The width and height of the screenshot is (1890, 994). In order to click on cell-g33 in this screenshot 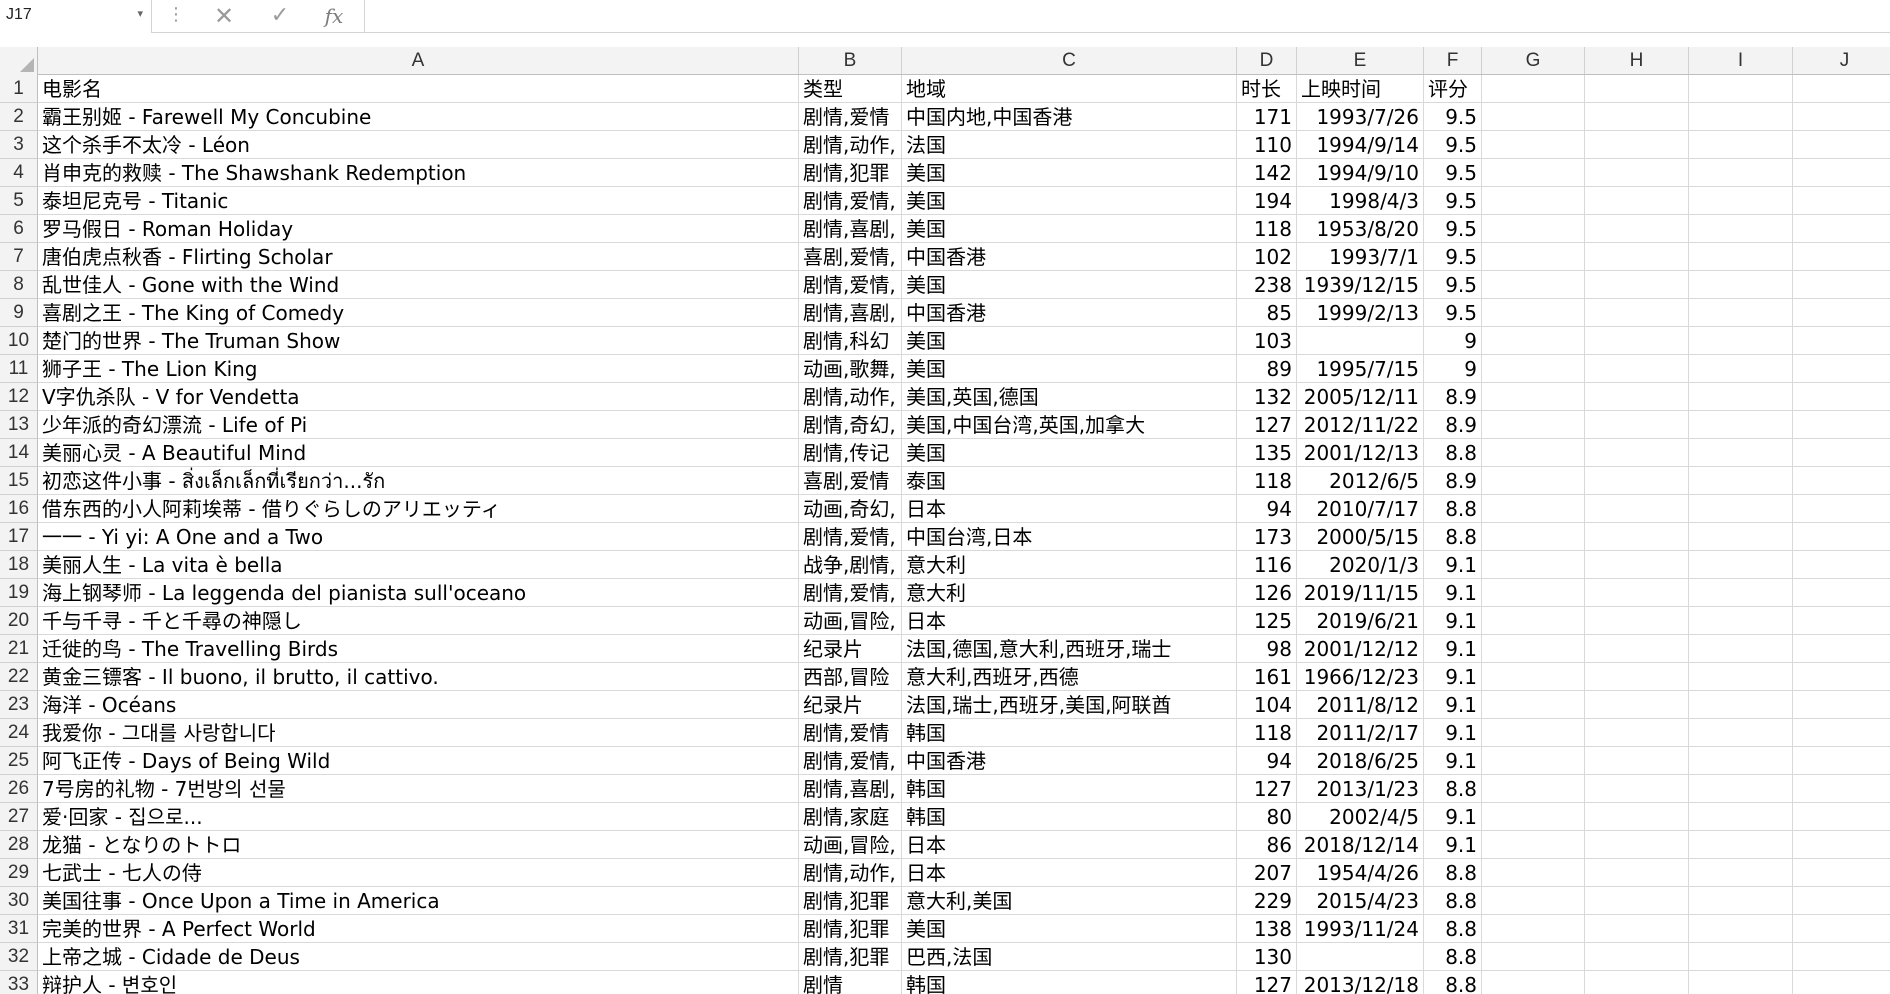, I will do `click(1533, 982)`.